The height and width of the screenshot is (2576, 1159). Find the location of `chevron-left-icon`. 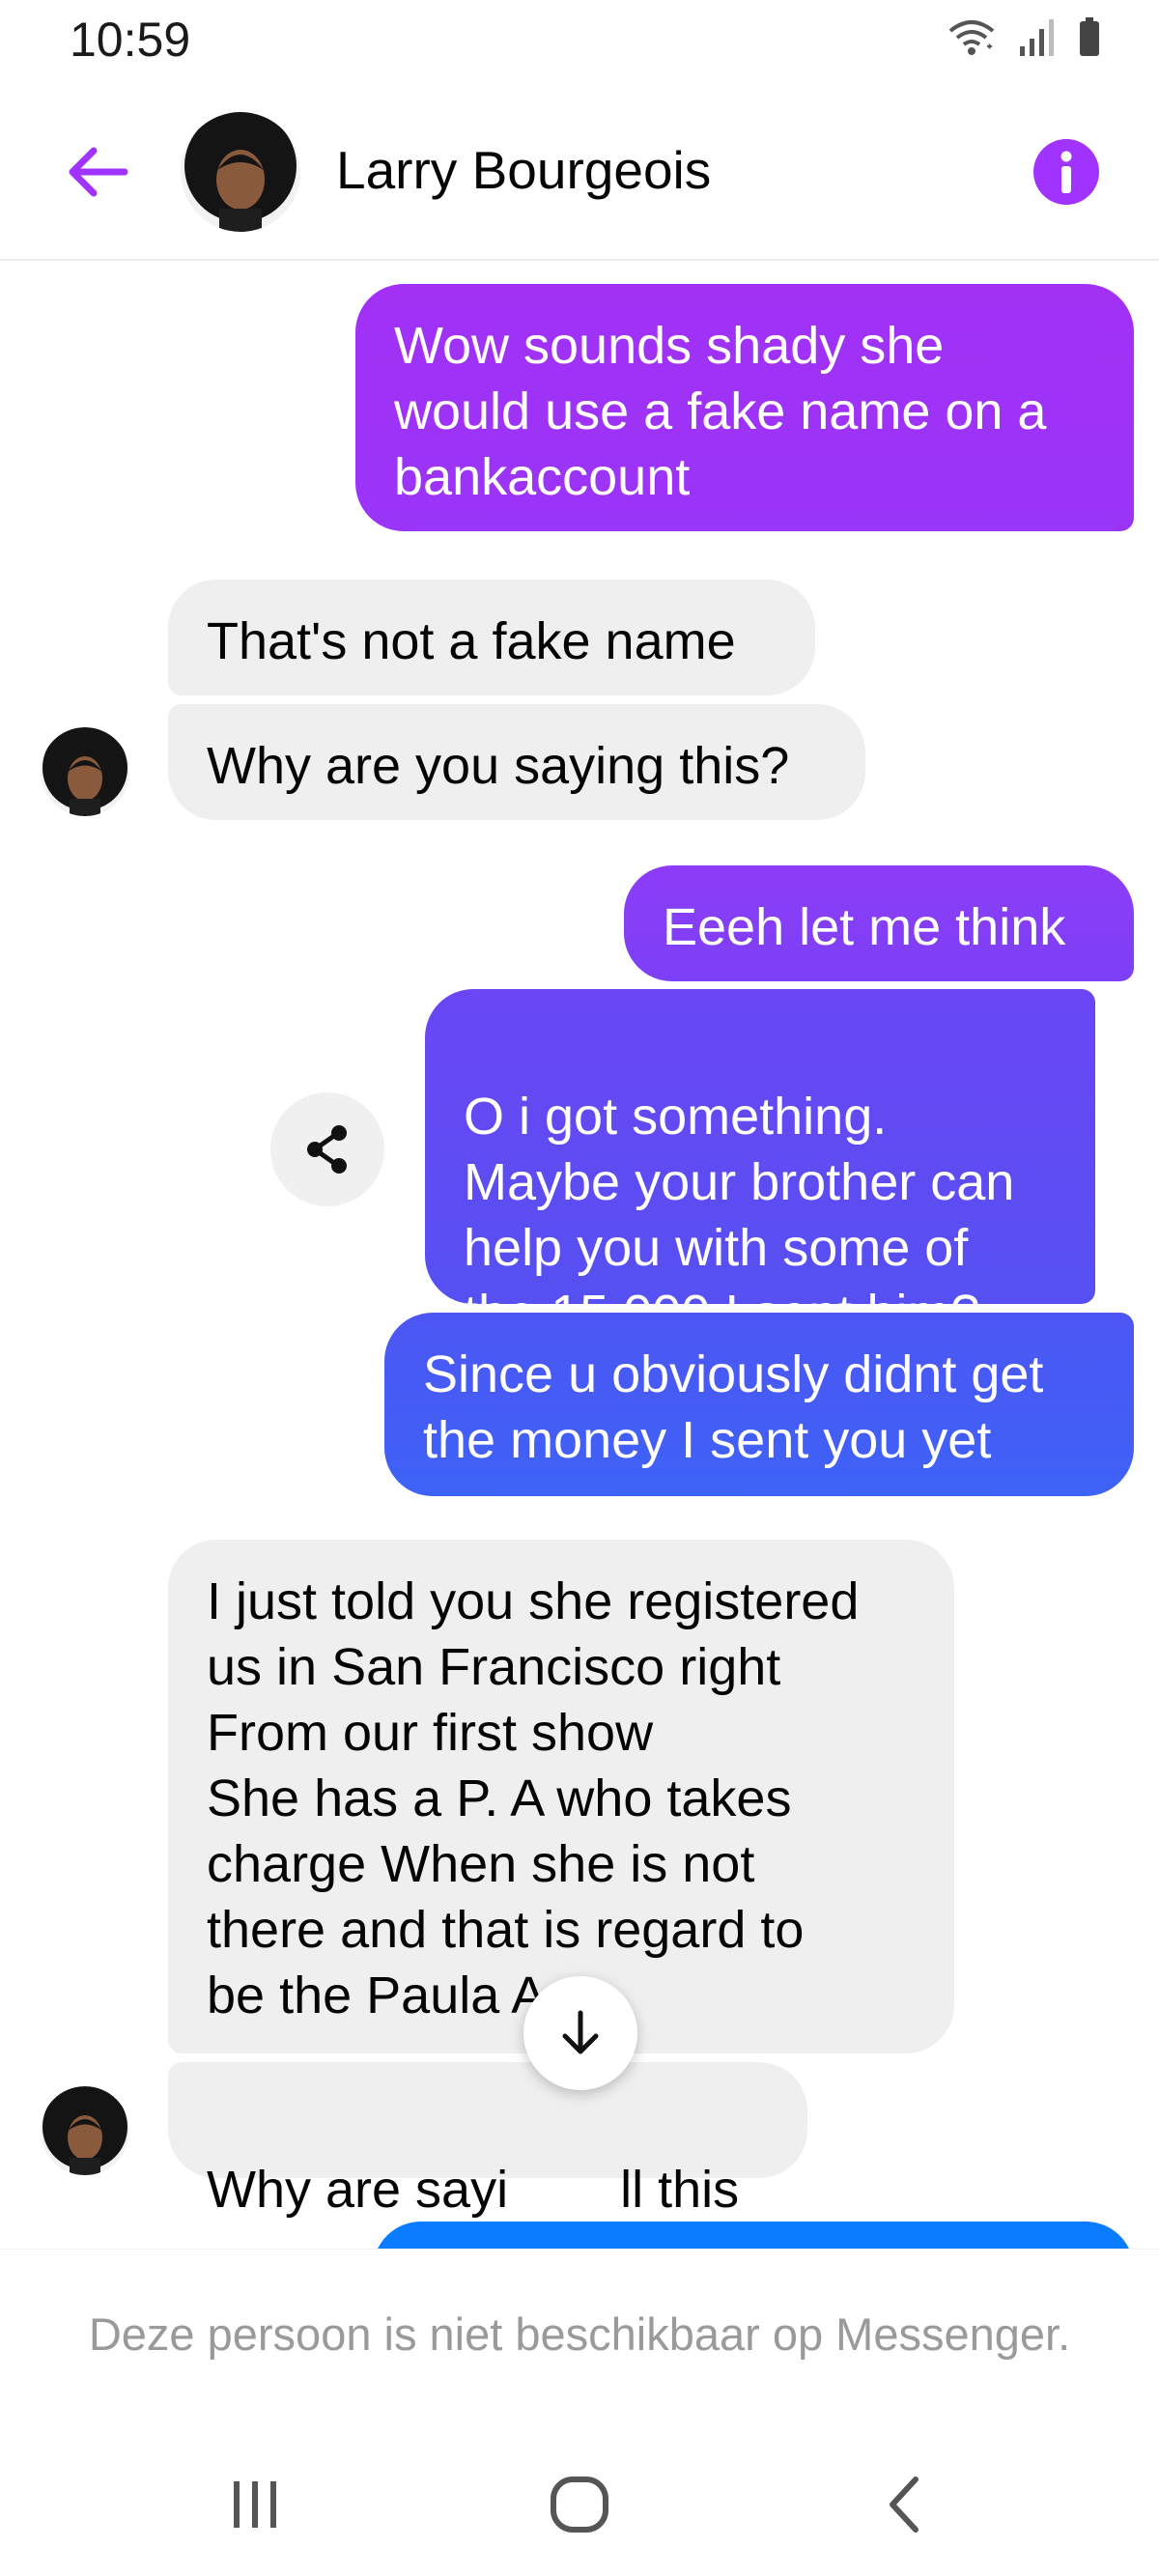

chevron-left-icon is located at coordinates (904, 2505).